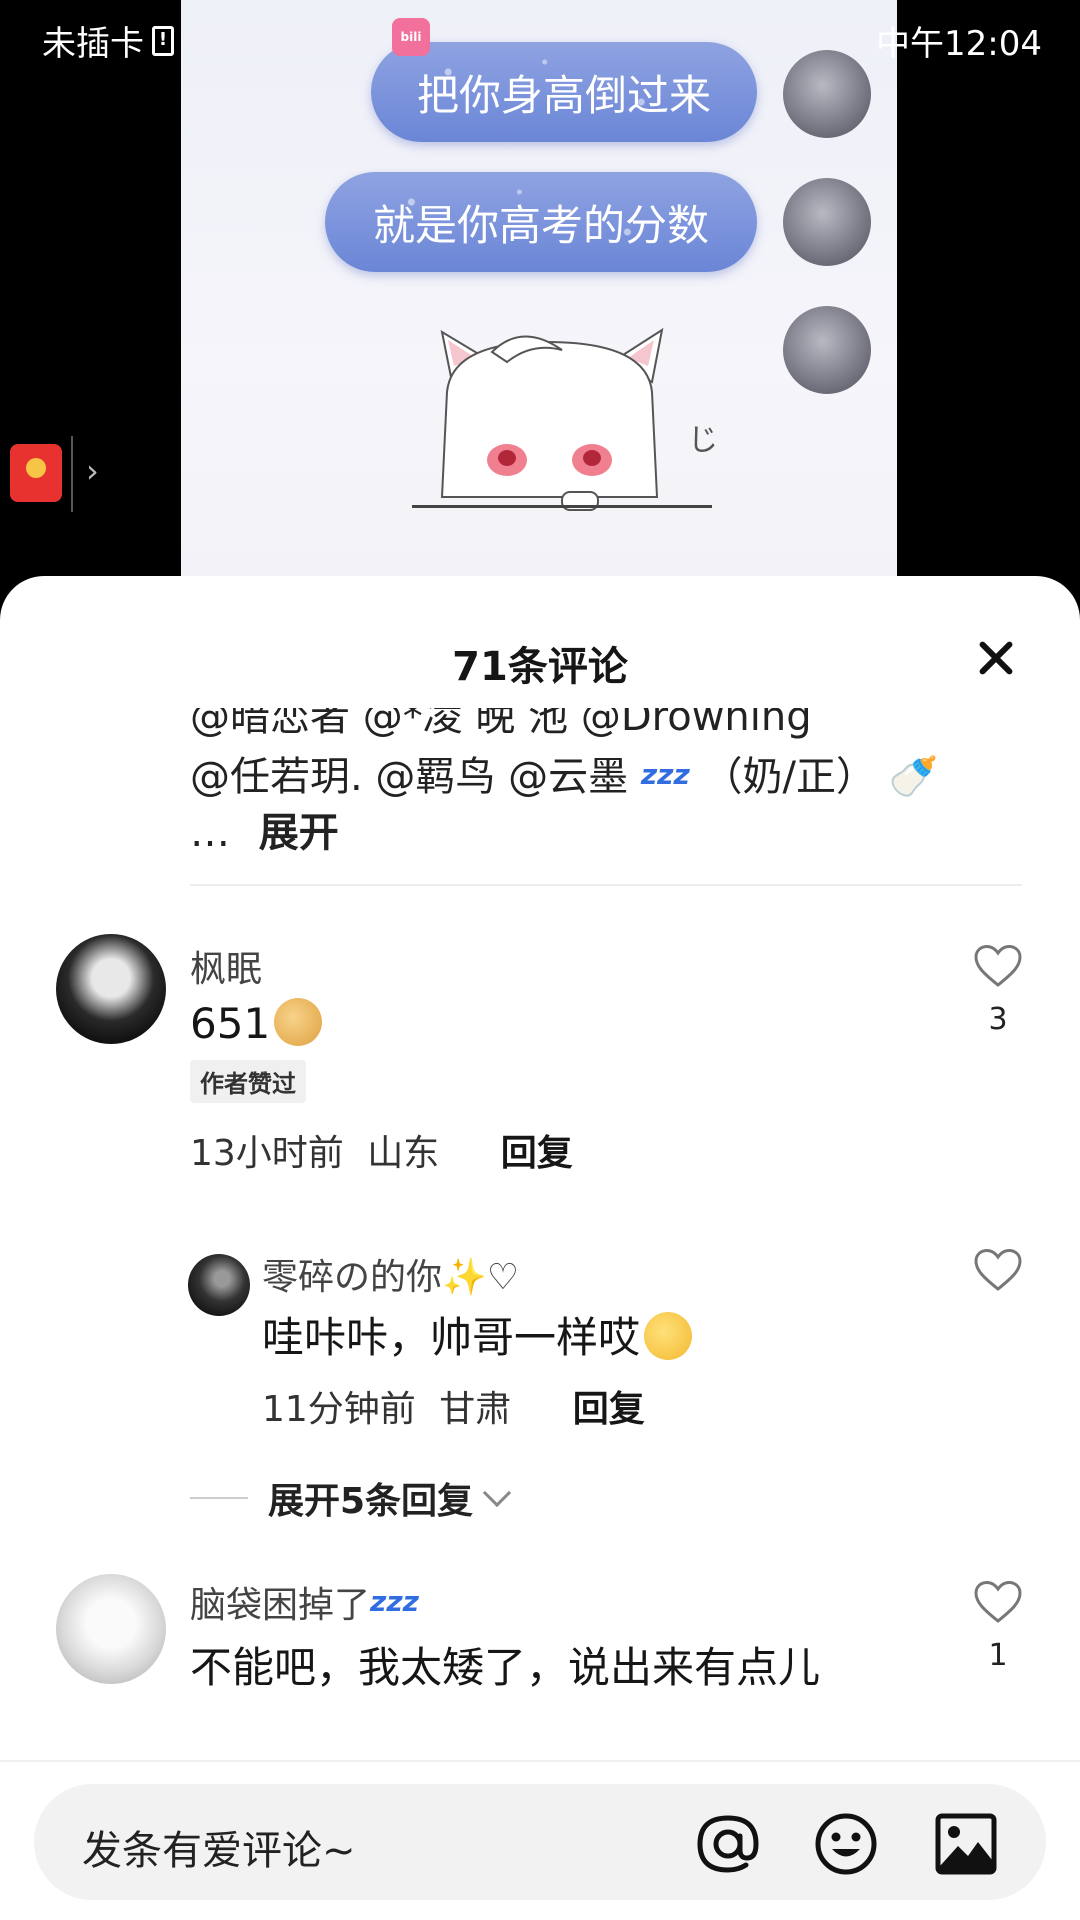 This screenshot has width=1080, height=1920. I want to click on clock: 中午12:04, so click(959, 44).